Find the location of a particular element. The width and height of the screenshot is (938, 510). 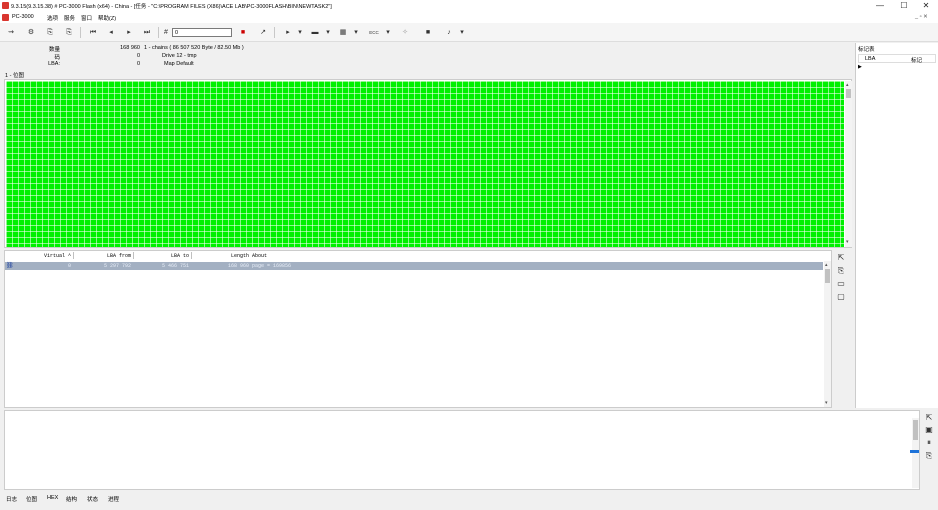

hash-icon: # is located at coordinates (166, 32).